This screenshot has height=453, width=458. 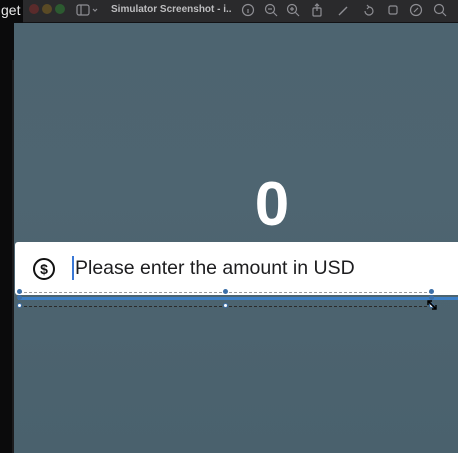 What do you see at coordinates (431, 291) in the screenshot?
I see `resize-handle-top-right` at bounding box center [431, 291].